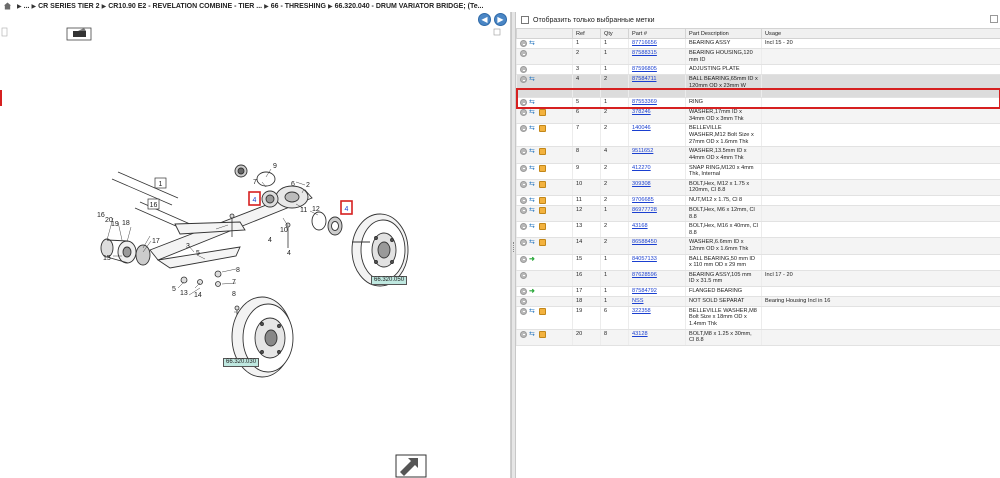 The image size is (1000, 478). What do you see at coordinates (642, 151) in the screenshot?
I see `part-number-link: 9511652` at bounding box center [642, 151].